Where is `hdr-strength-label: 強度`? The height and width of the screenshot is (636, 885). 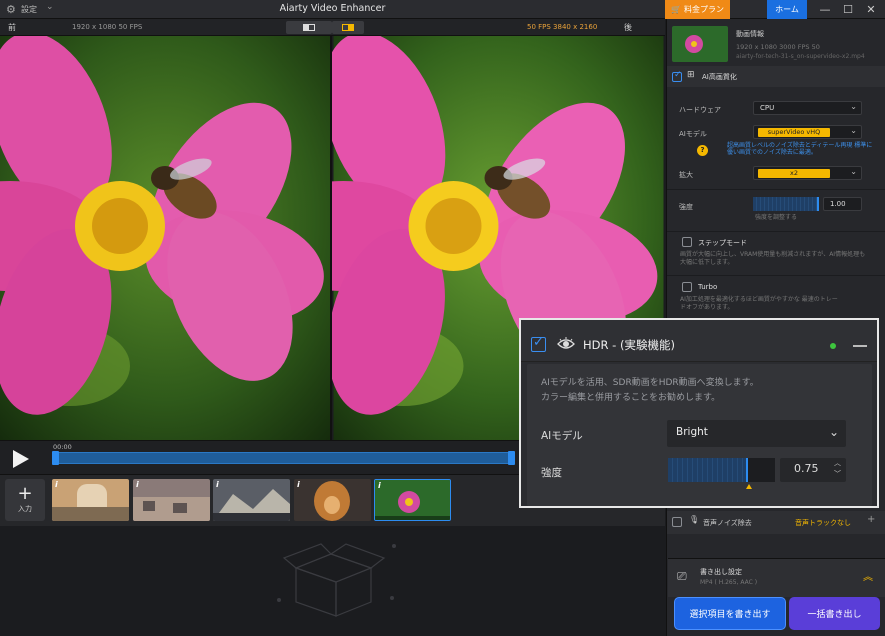
hdr-strength-label: 強度 is located at coordinates (551, 473).